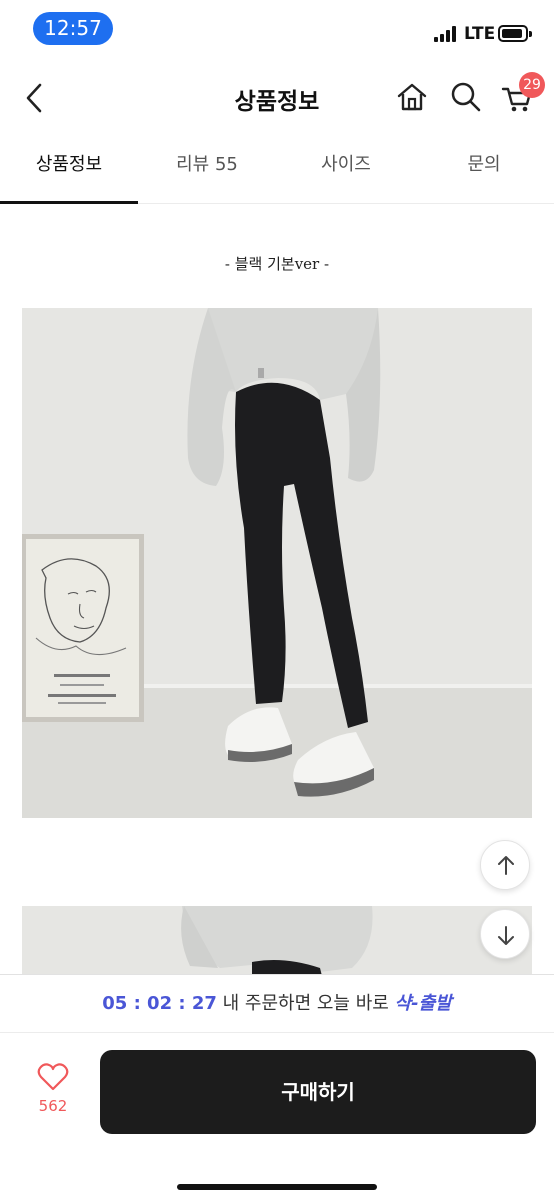 This screenshot has height=1200, width=554. What do you see at coordinates (159, 1003) in the screenshot?
I see `countdown-time: 05 : 02 : 27` at bounding box center [159, 1003].